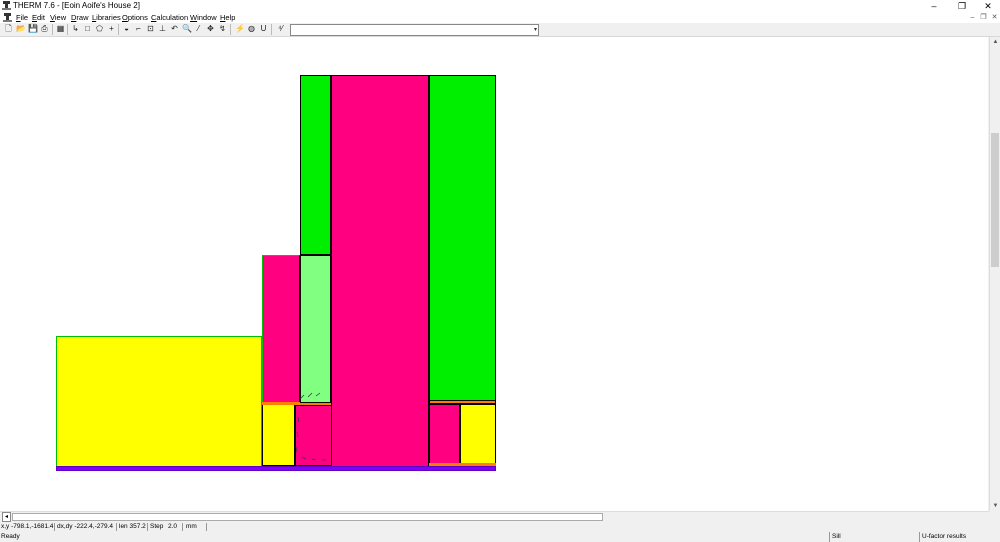 This screenshot has height=542, width=1000. What do you see at coordinates (307, 517) in the screenshot?
I see `horizontal-scroll-thumb` at bounding box center [307, 517].